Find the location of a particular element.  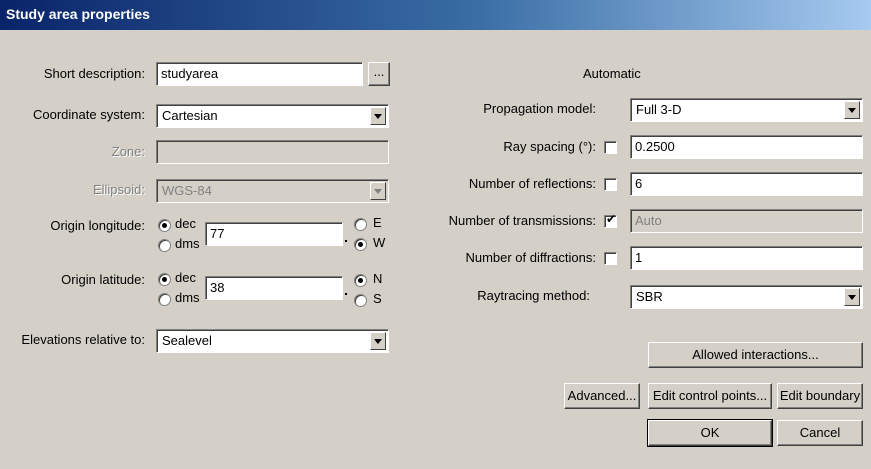

latitude-dec-radio is located at coordinates (164, 279).